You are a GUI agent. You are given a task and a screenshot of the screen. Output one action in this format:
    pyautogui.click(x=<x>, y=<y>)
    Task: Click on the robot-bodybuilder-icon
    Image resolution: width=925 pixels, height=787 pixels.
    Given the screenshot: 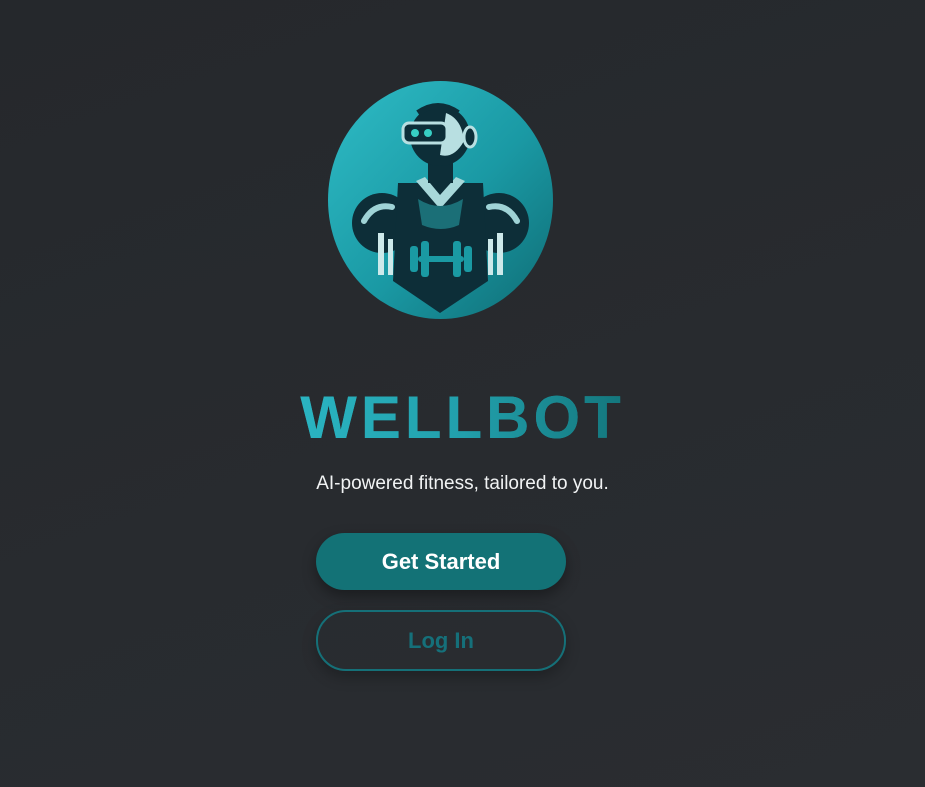 What is the action you would take?
    pyautogui.click(x=440, y=200)
    